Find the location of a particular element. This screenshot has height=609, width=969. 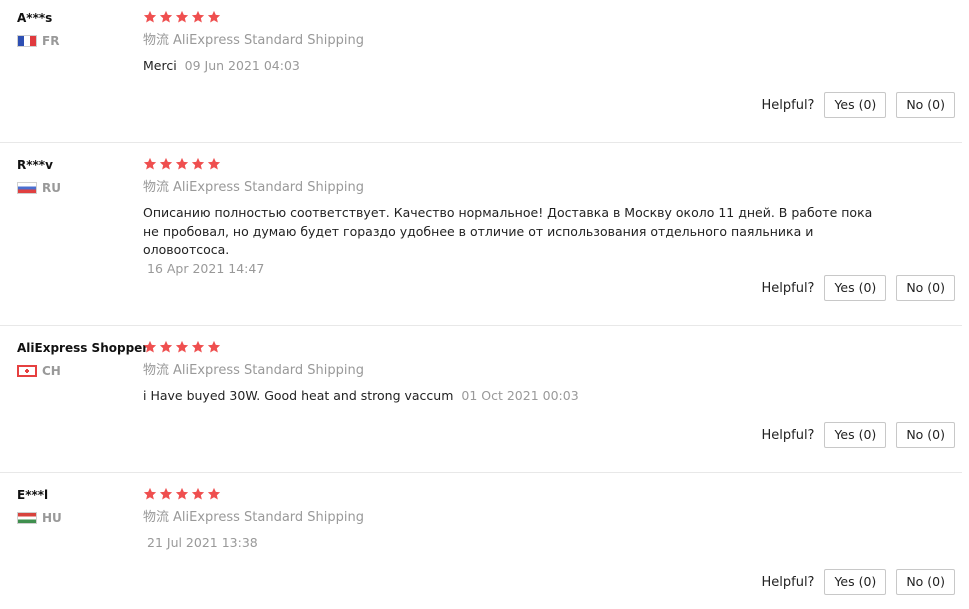

reviewer-info: A***s FR is located at coordinates (79, 29).